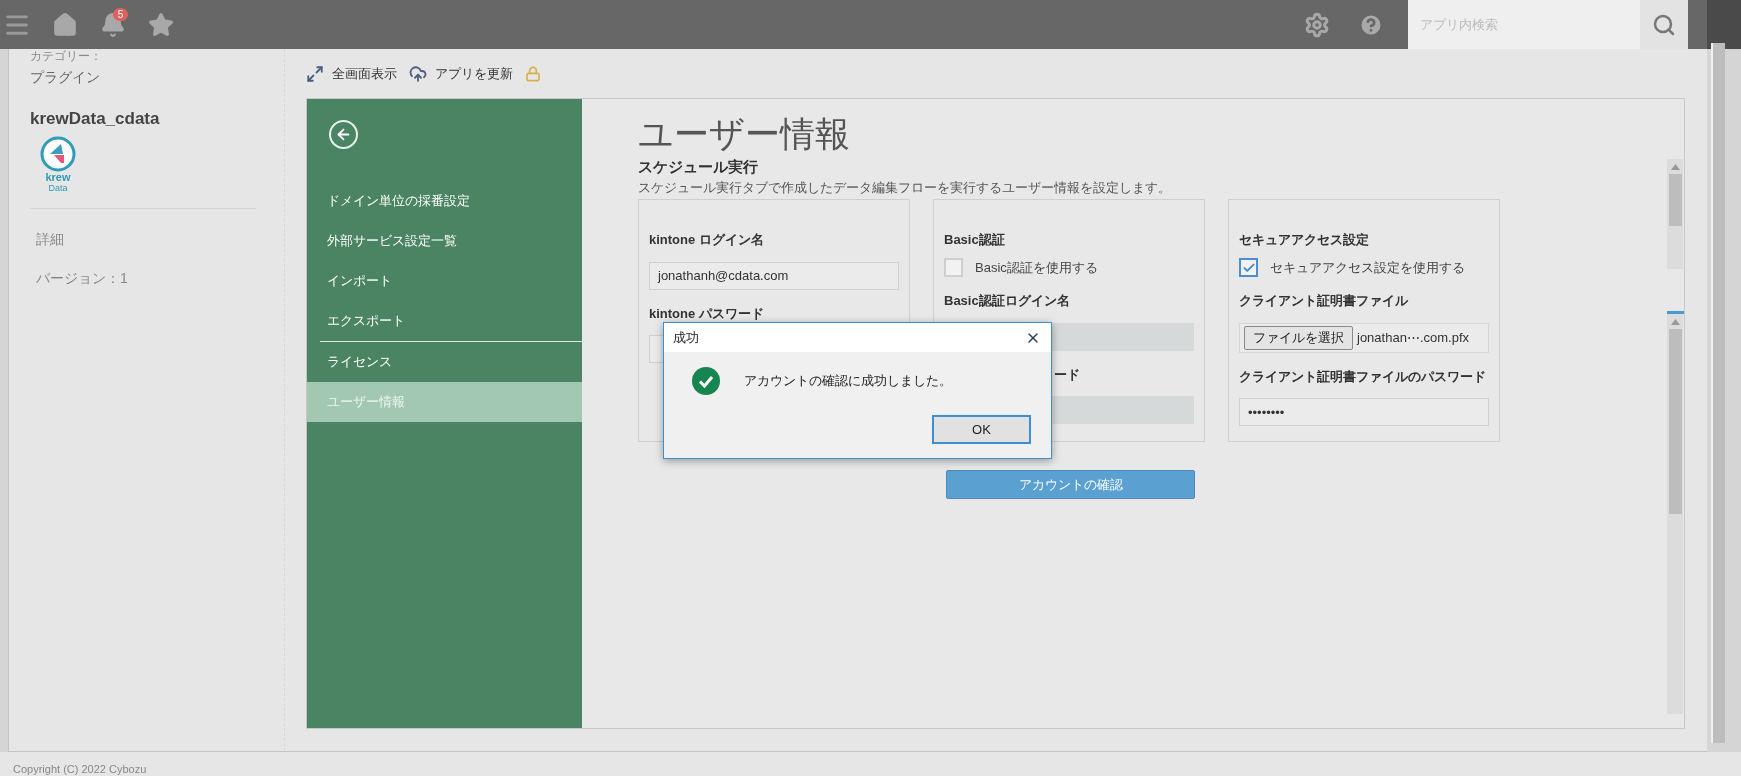  Describe the element at coordinates (1036, 267) in the screenshot. I see `checkbox-label: Basic認証を使用する` at that location.